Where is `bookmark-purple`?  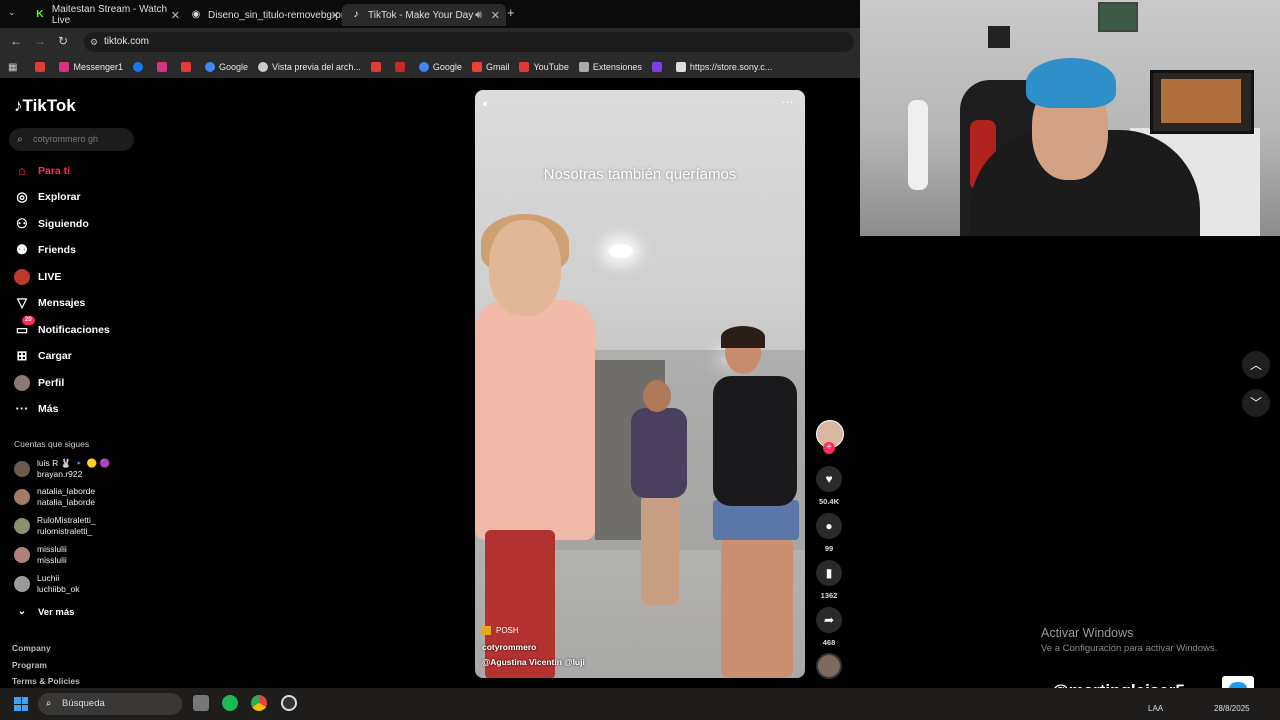 bookmark-purple is located at coordinates (658, 67).